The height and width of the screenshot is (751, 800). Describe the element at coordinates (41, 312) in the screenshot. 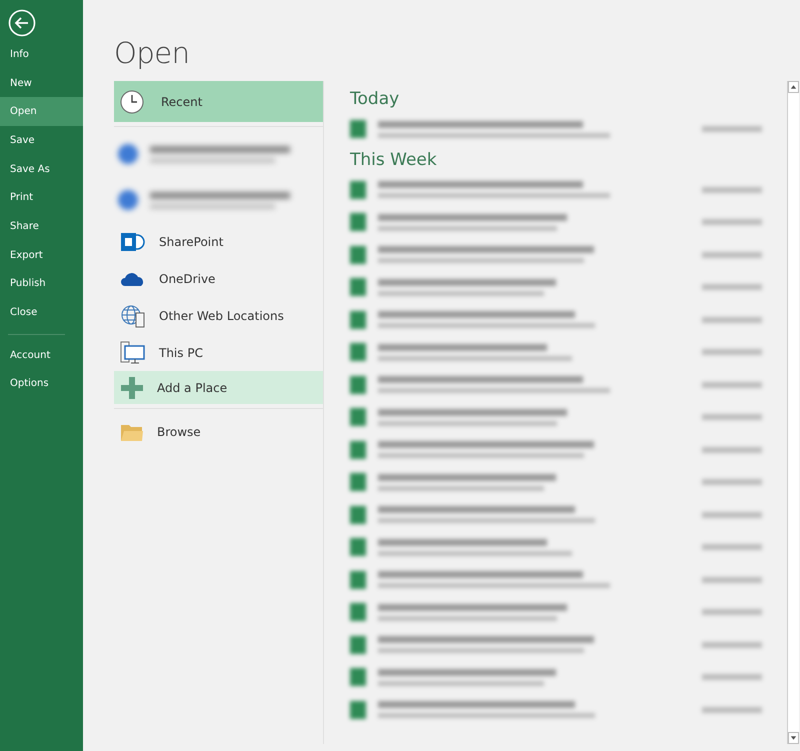

I see `sidebar-item: Close` at that location.